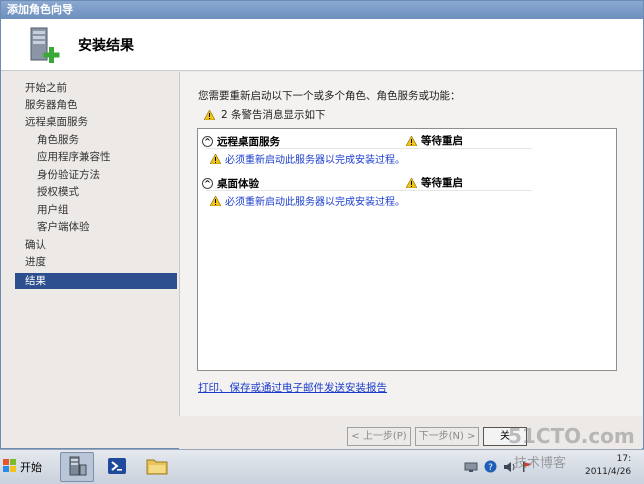  I want to click on watermark-blog: 技术博客, so click(540, 463).